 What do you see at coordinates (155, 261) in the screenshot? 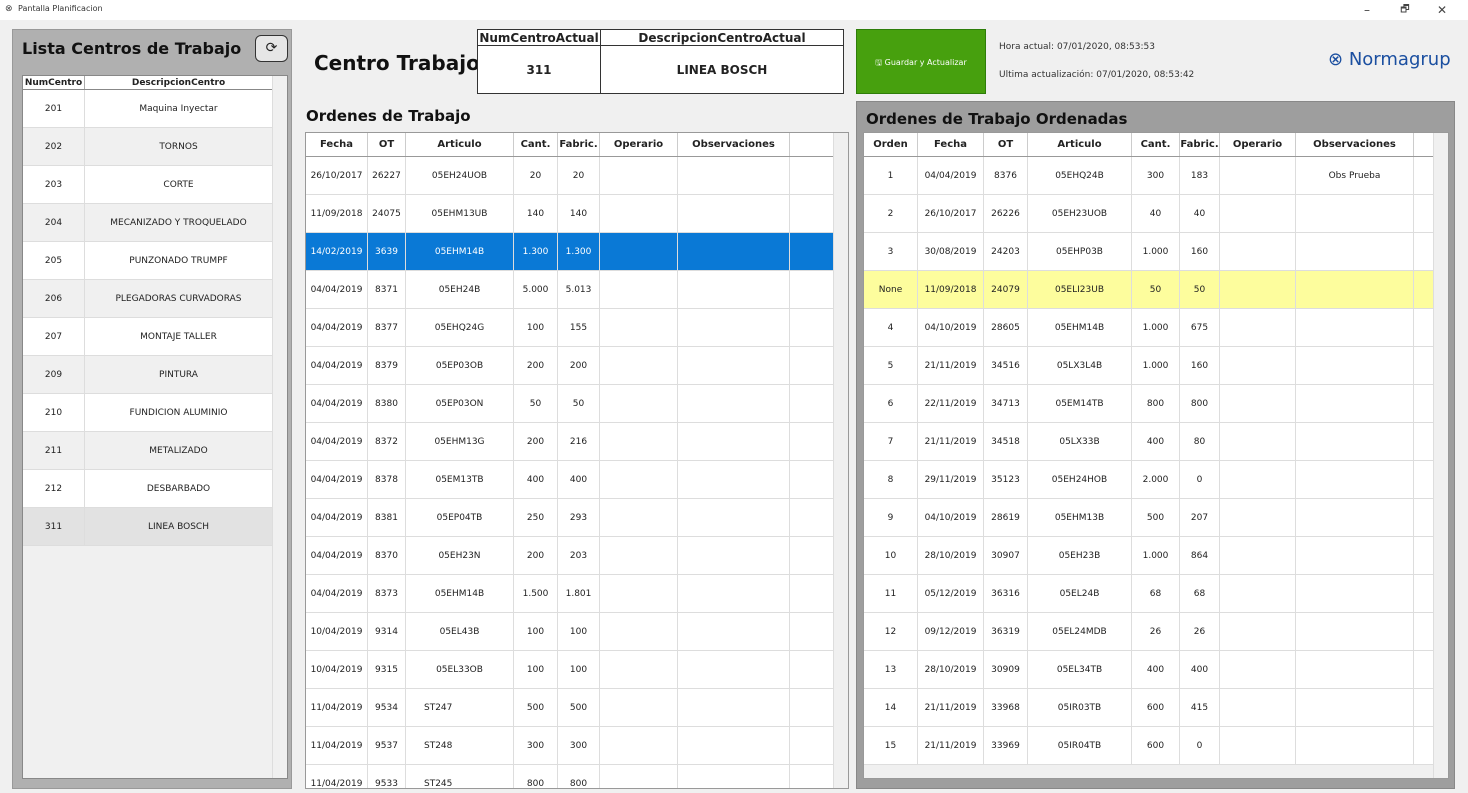
I see `table-row: 205 PUNZONADO TRUMPF` at bounding box center [155, 261].